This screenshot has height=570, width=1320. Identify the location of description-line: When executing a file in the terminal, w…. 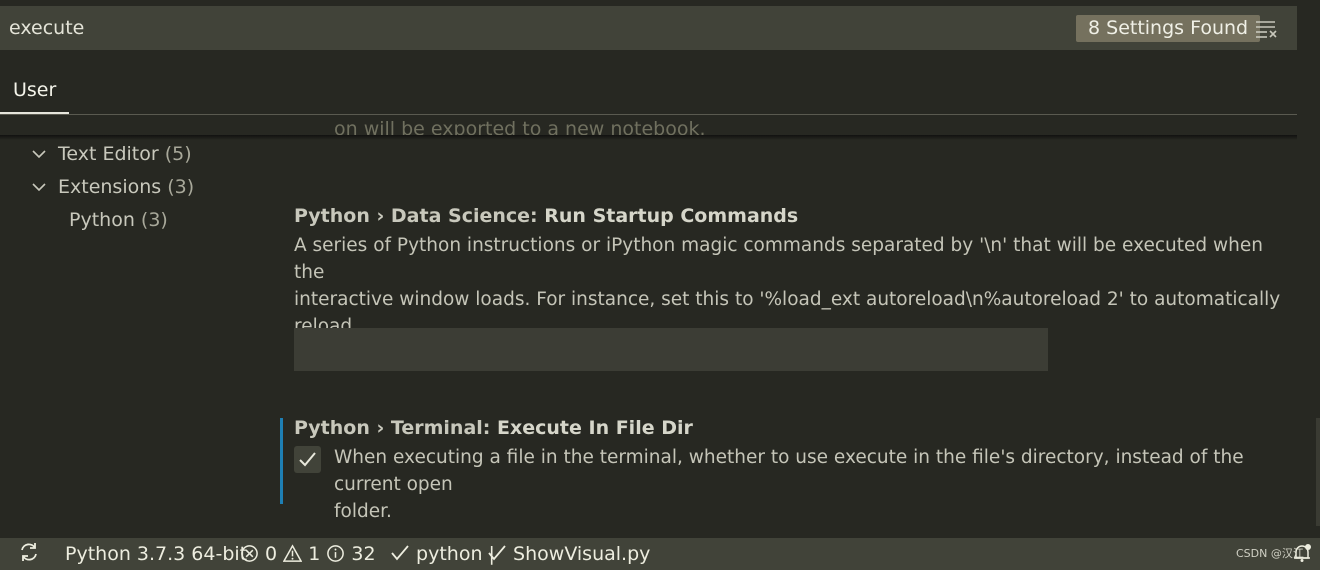
(789, 471).